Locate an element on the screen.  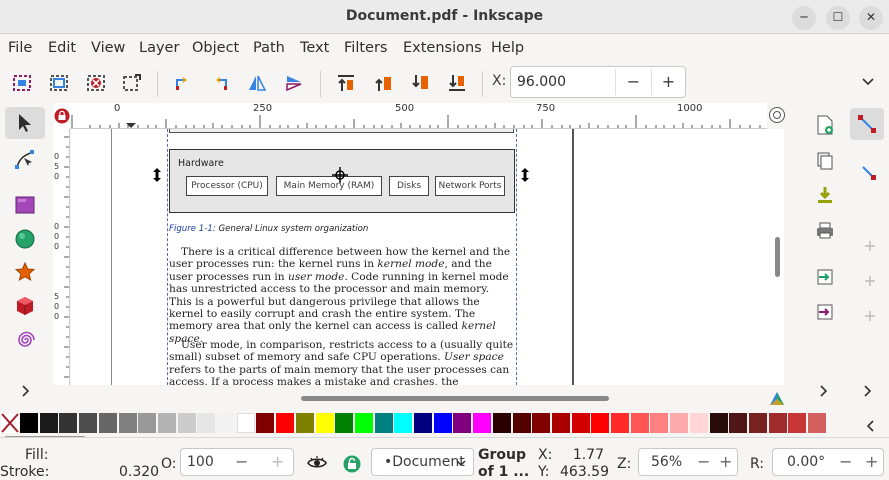
spiral-tool is located at coordinates (25, 341).